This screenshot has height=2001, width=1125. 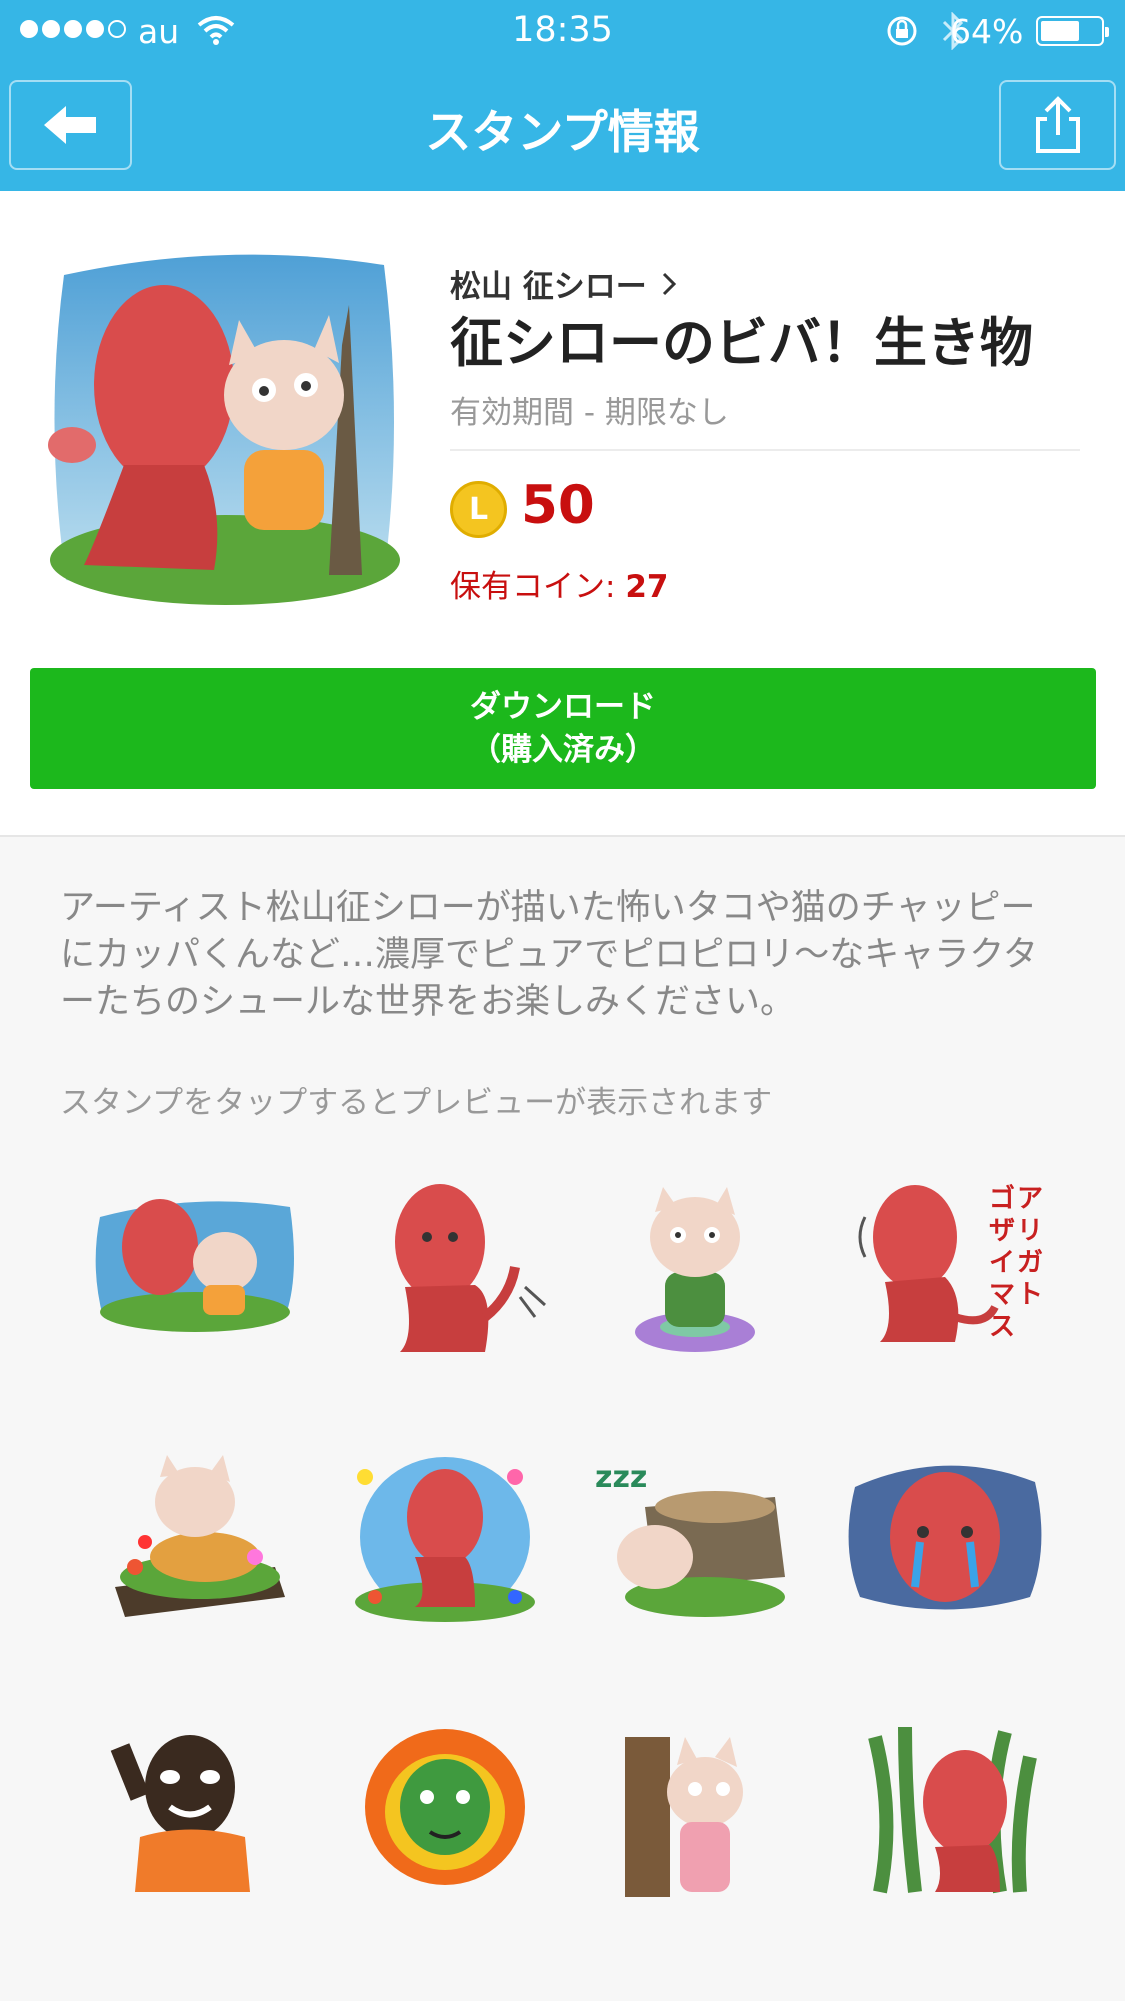 I want to click on divider, so click(x=765, y=450).